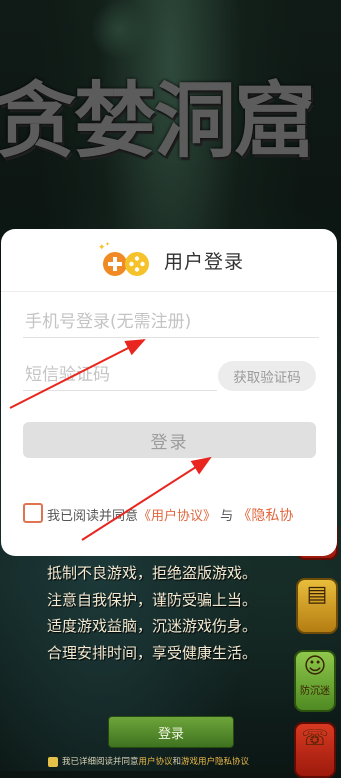  Describe the element at coordinates (53, 761) in the screenshot. I see `background-agree-checkbox` at that location.